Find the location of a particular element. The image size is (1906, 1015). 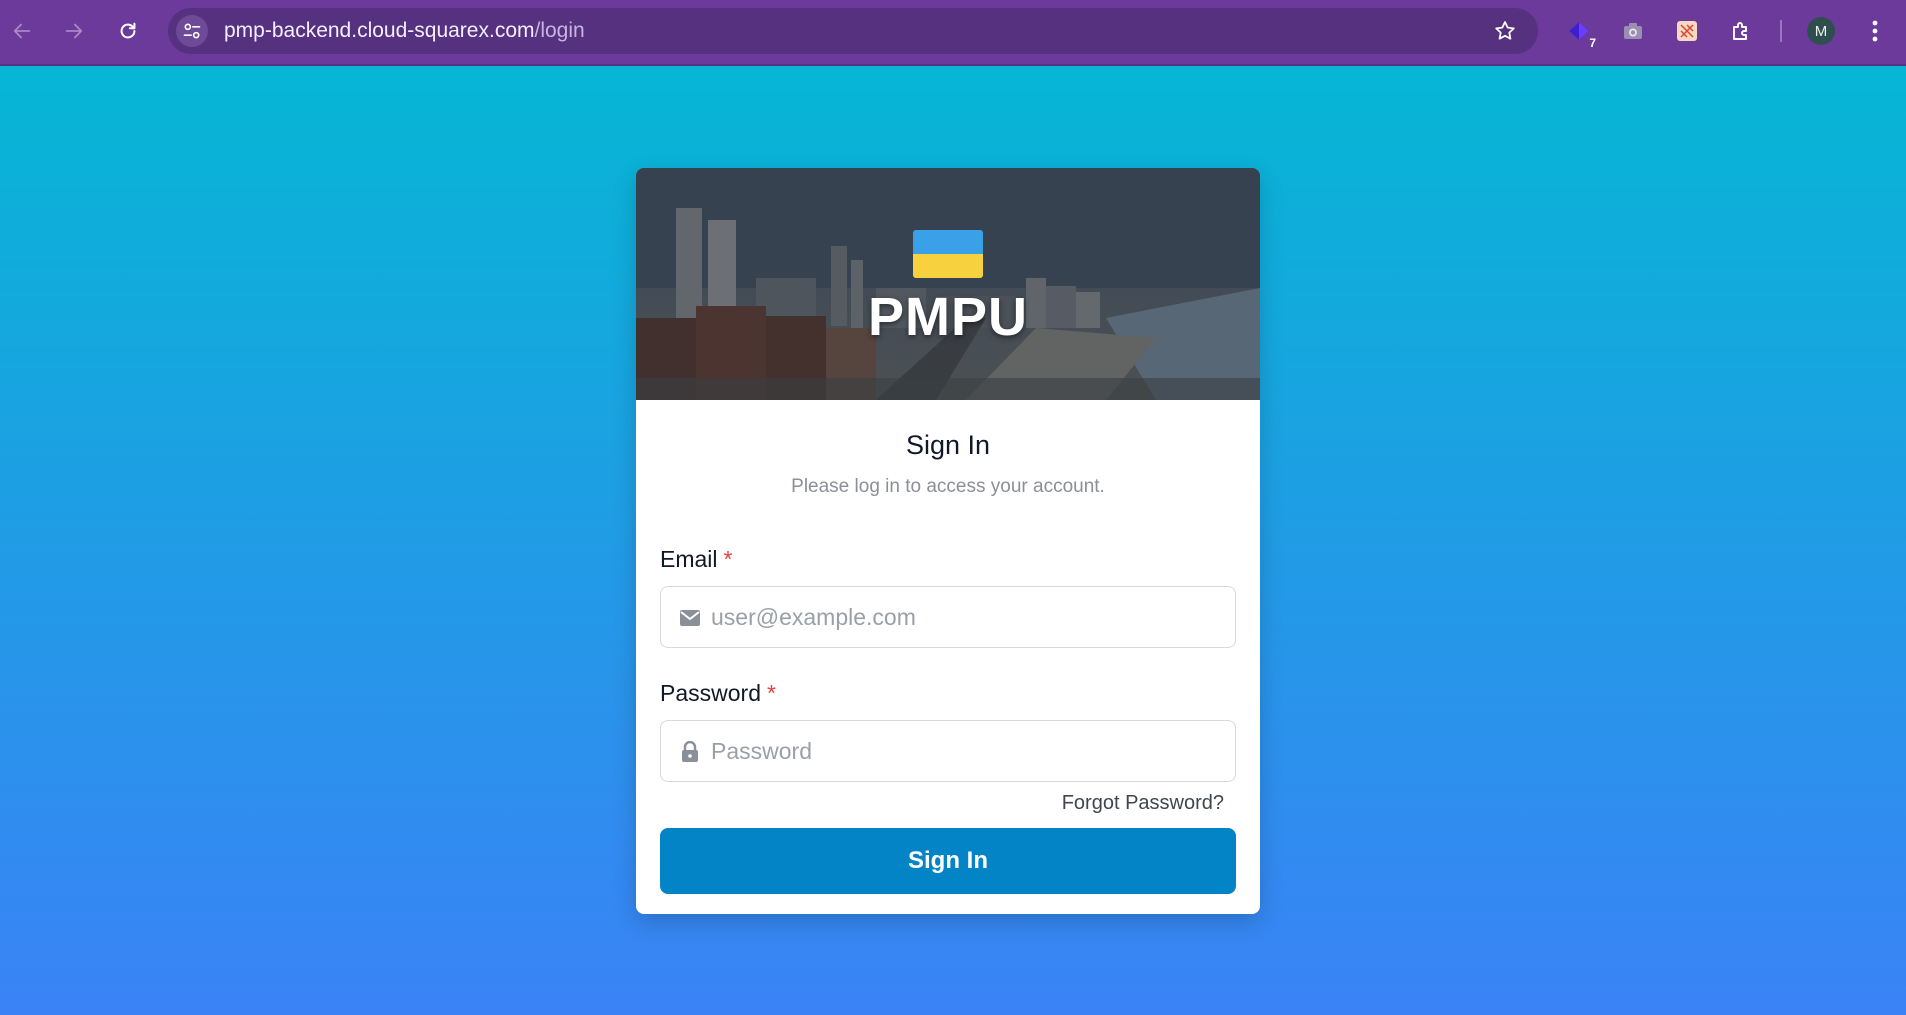

brand-title: PMPU is located at coordinates (947, 317).